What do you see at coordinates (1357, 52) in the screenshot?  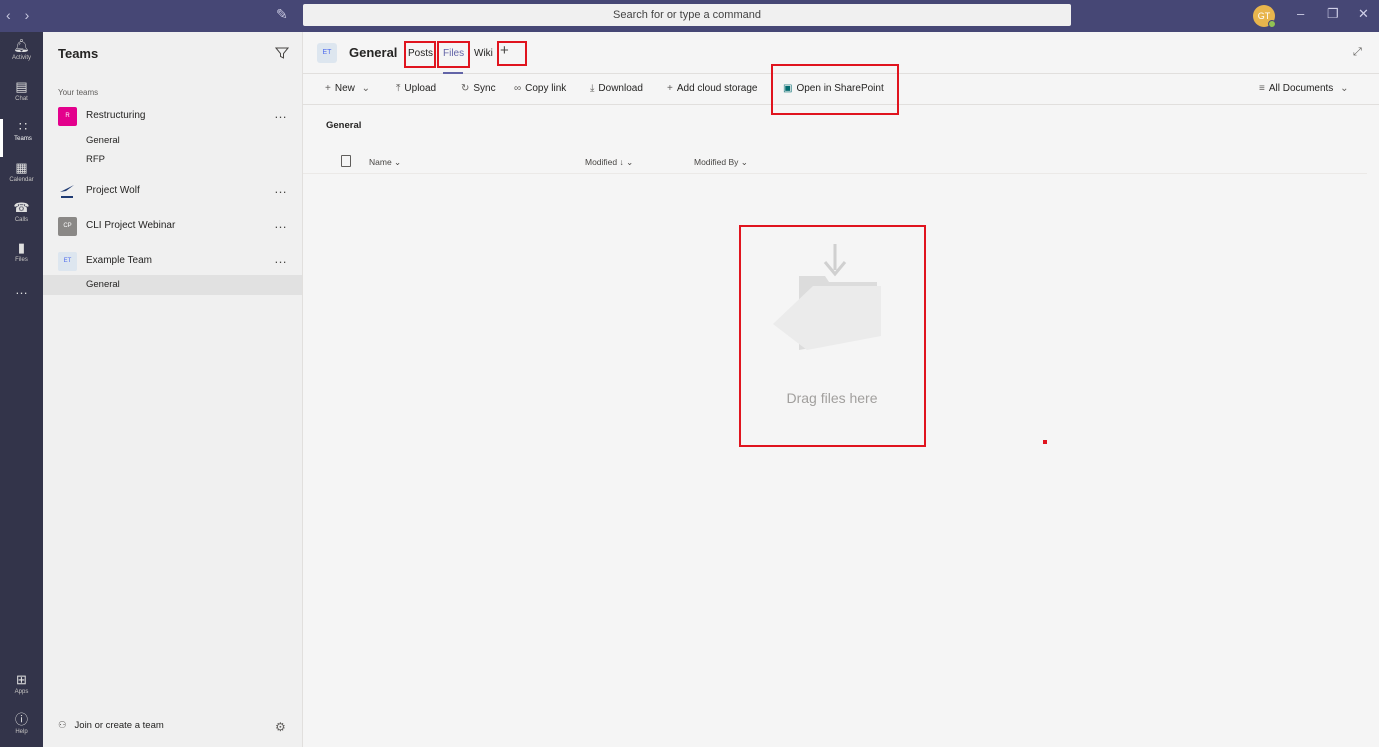 I see `expand-icon: ⤢` at bounding box center [1357, 52].